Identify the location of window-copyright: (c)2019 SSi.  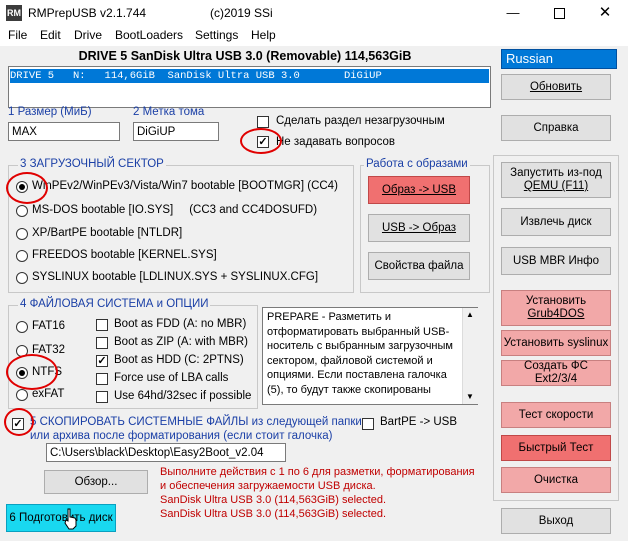
(241, 13).